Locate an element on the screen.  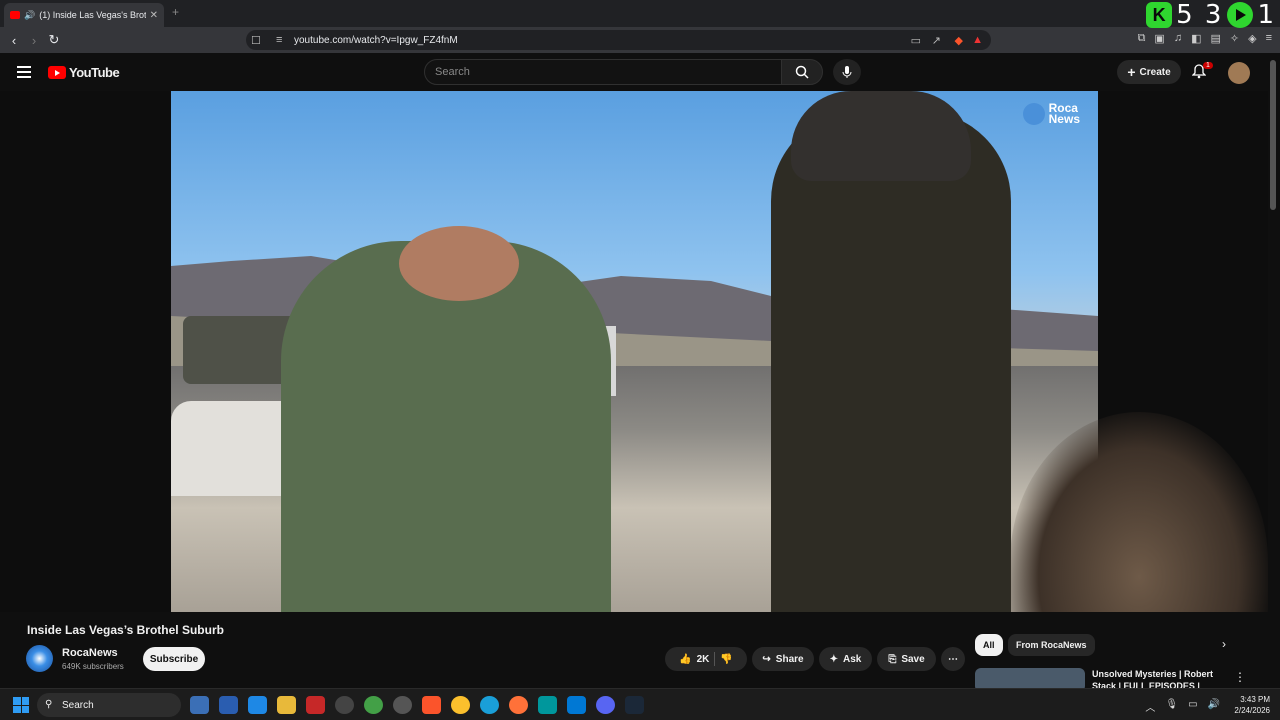
subscribe-button: Subscribe is located at coordinates (174, 659).